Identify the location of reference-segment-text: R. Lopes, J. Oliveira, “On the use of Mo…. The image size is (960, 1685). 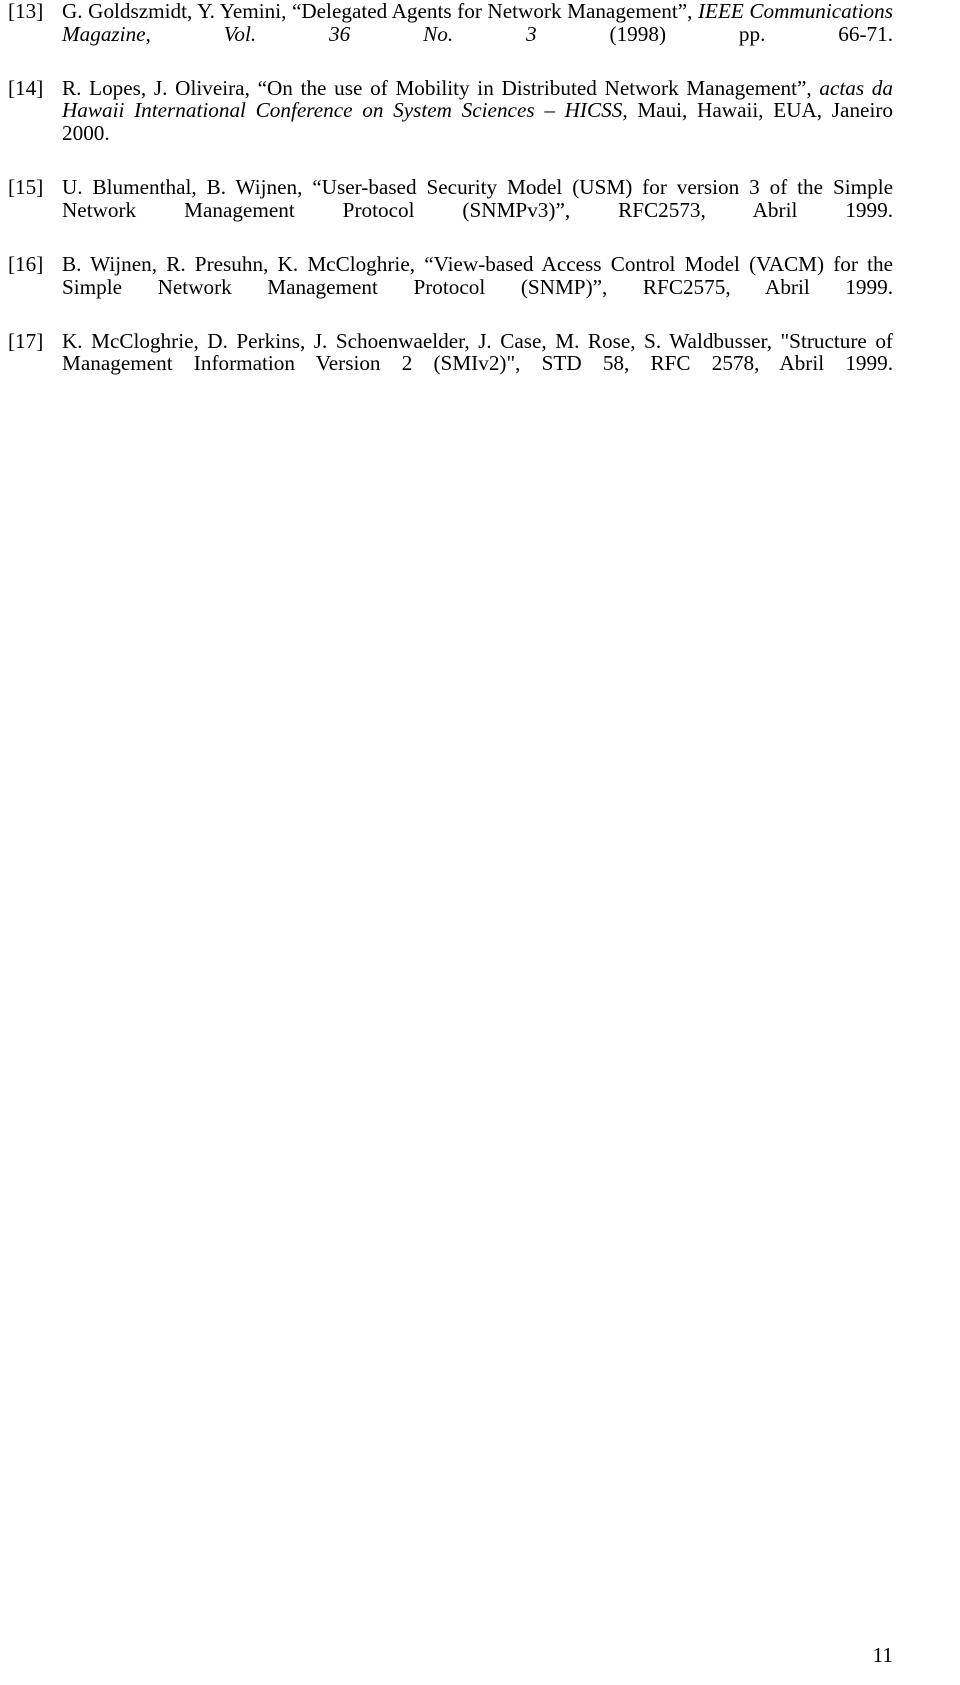
(441, 87).